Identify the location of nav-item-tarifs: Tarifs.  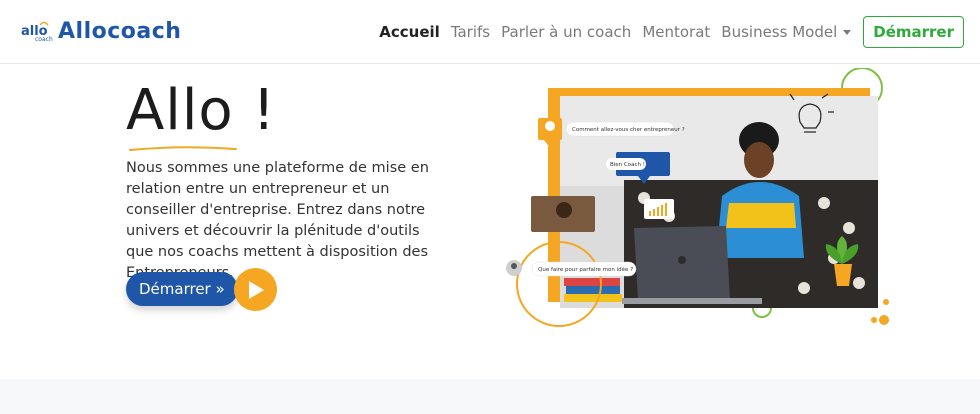
(470, 32).